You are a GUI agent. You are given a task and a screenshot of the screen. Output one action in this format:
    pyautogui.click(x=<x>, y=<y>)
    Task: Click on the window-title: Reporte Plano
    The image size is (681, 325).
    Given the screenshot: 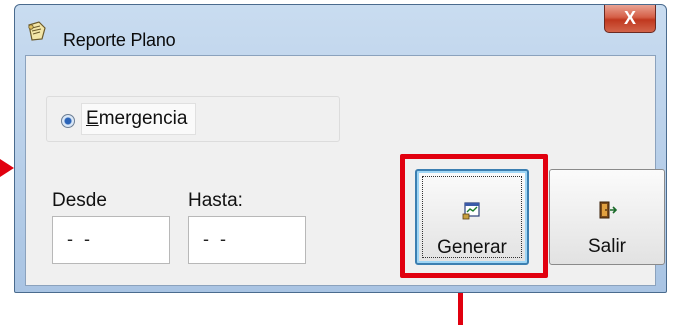 What is the action you would take?
    pyautogui.click(x=119, y=40)
    